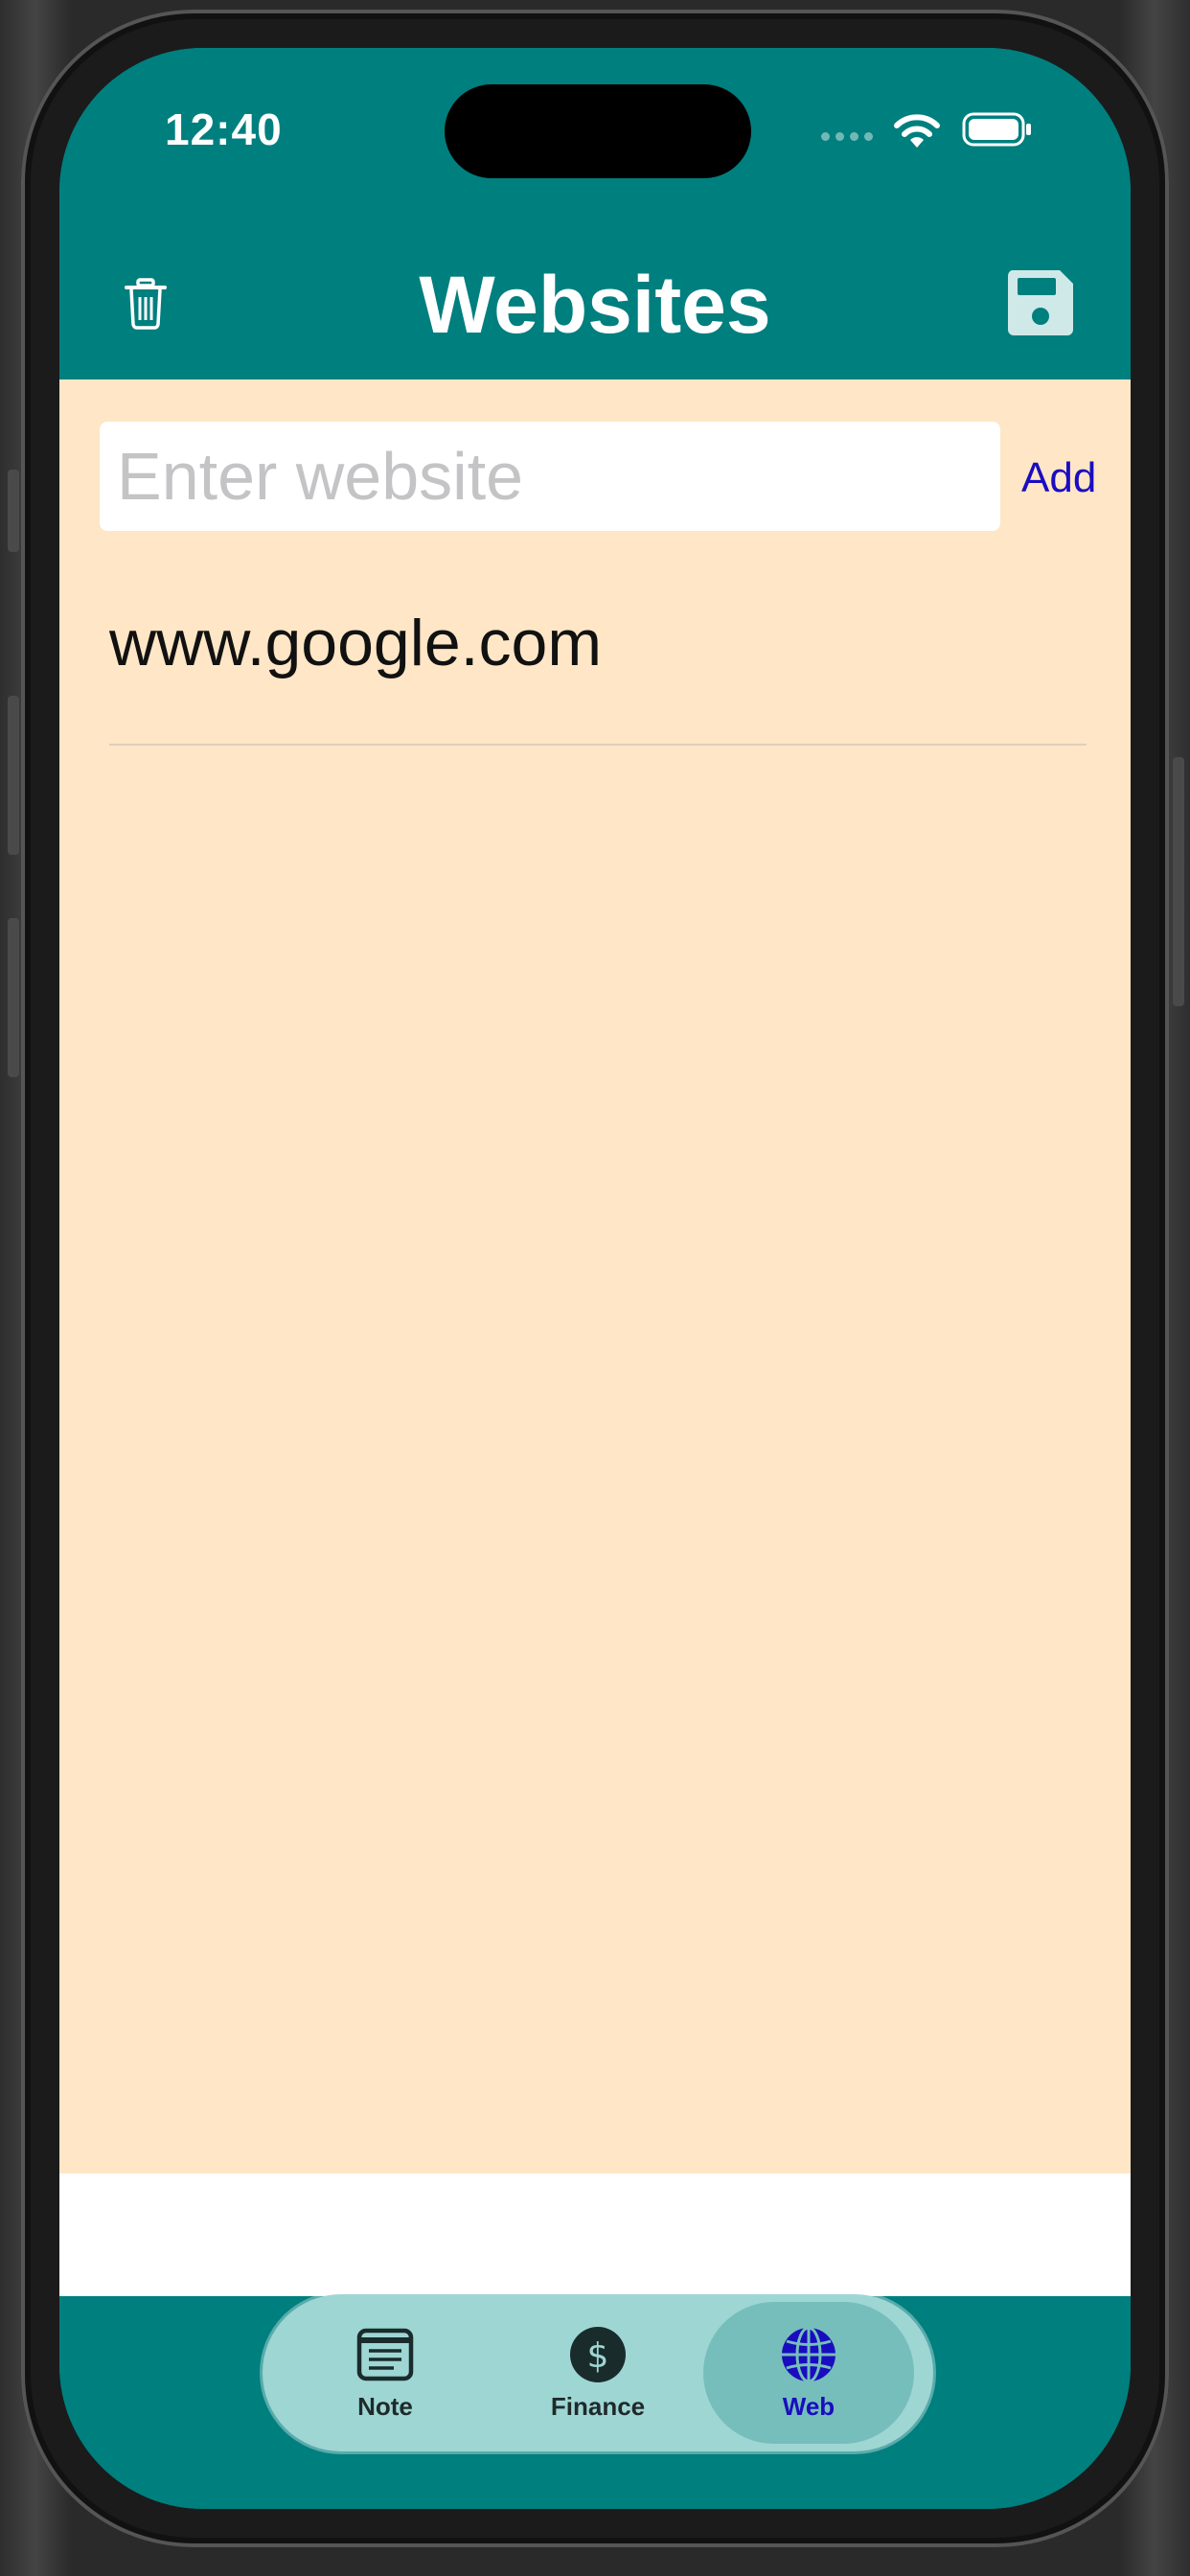  Describe the element at coordinates (224, 129) in the screenshot. I see `status-time: 12:40` at that location.